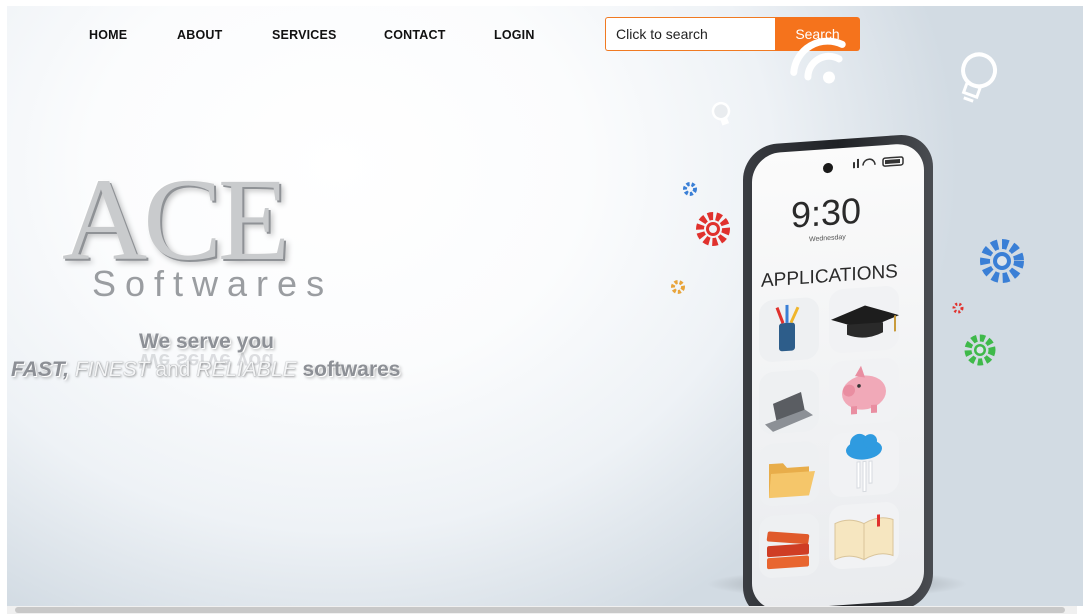 This screenshot has width=1083, height=614. Describe the element at coordinates (304, 35) in the screenshot. I see `nav-services: SERVICES` at that location.